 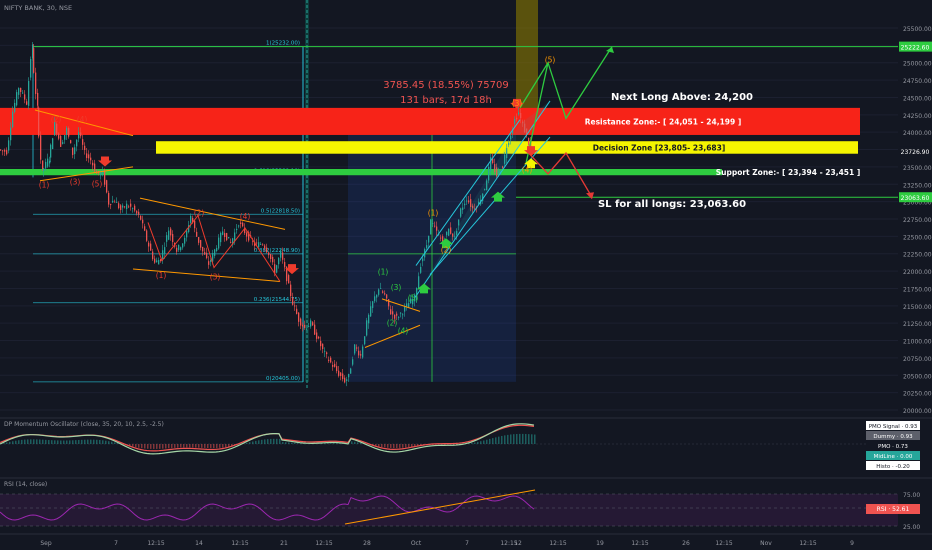 I want to click on x-tick-label: Oct, so click(x=416, y=543).